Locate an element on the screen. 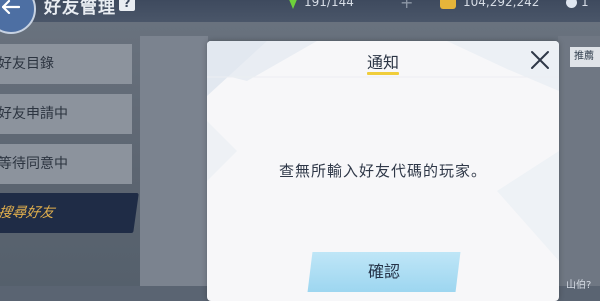 This screenshot has height=301, width=600. gem-counter: 1 is located at coordinates (577, 5).